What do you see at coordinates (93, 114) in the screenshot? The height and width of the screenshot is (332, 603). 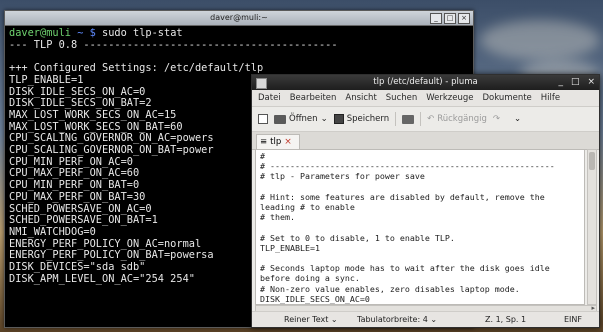 I see `terminal-line: MAX_LOST_WORK_SECS_ON_AC=15` at bounding box center [93, 114].